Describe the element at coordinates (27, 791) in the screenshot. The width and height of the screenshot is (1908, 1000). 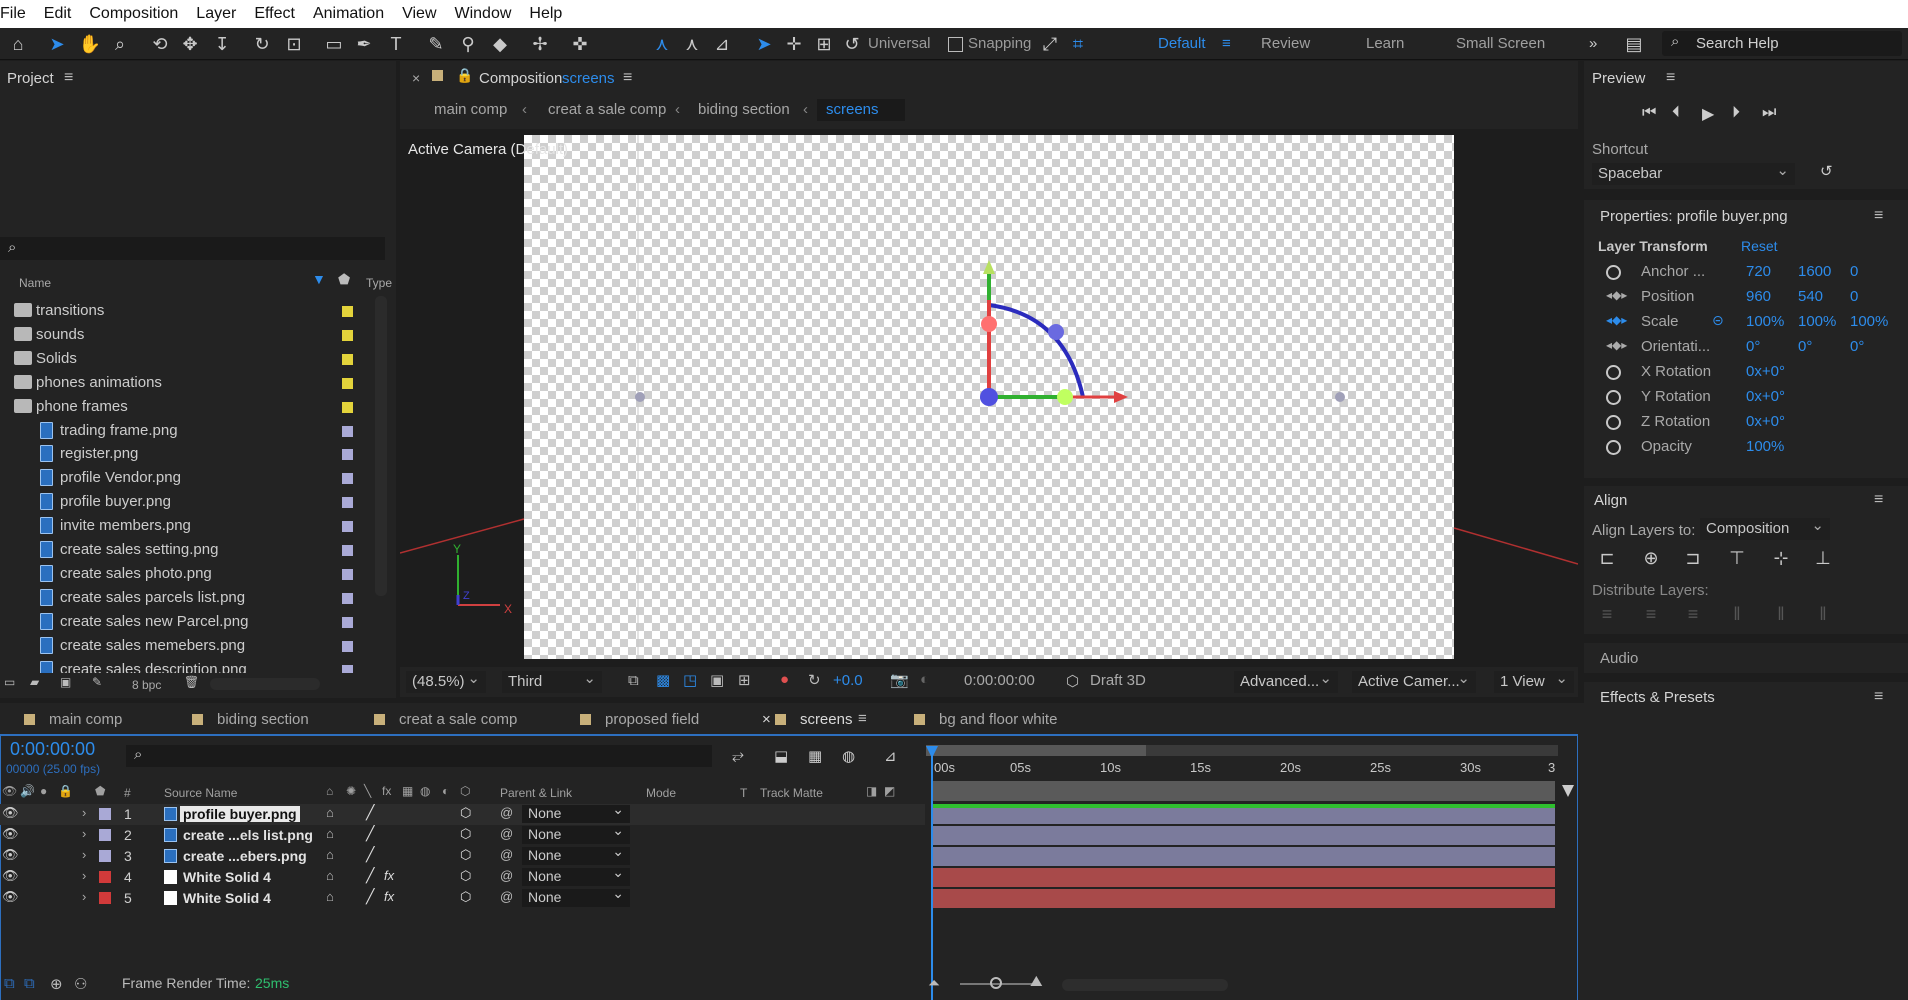
I see `audio-header-icon: 🔊` at that location.